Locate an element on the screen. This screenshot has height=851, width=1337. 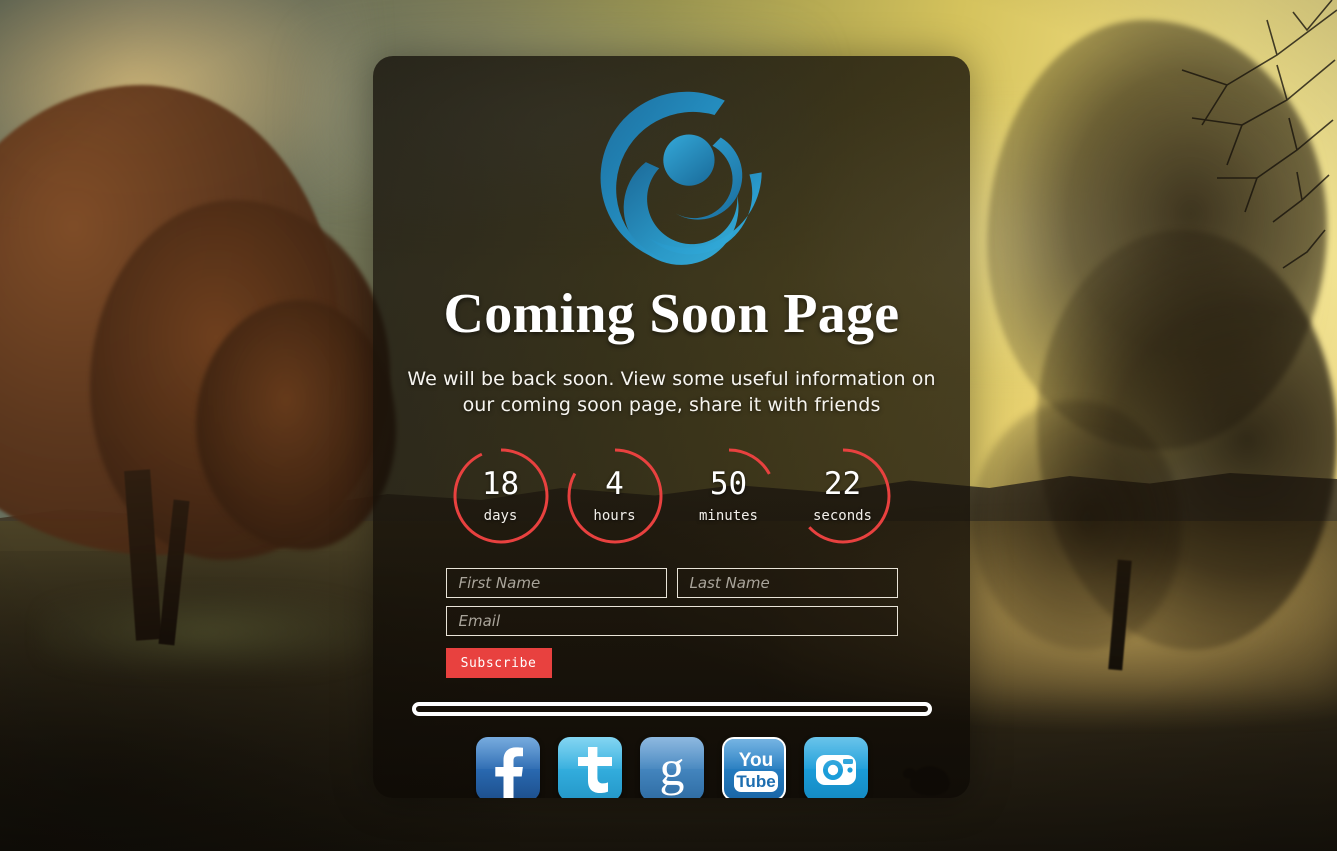
instagram-camera-glyph is located at coordinates (835, 770).